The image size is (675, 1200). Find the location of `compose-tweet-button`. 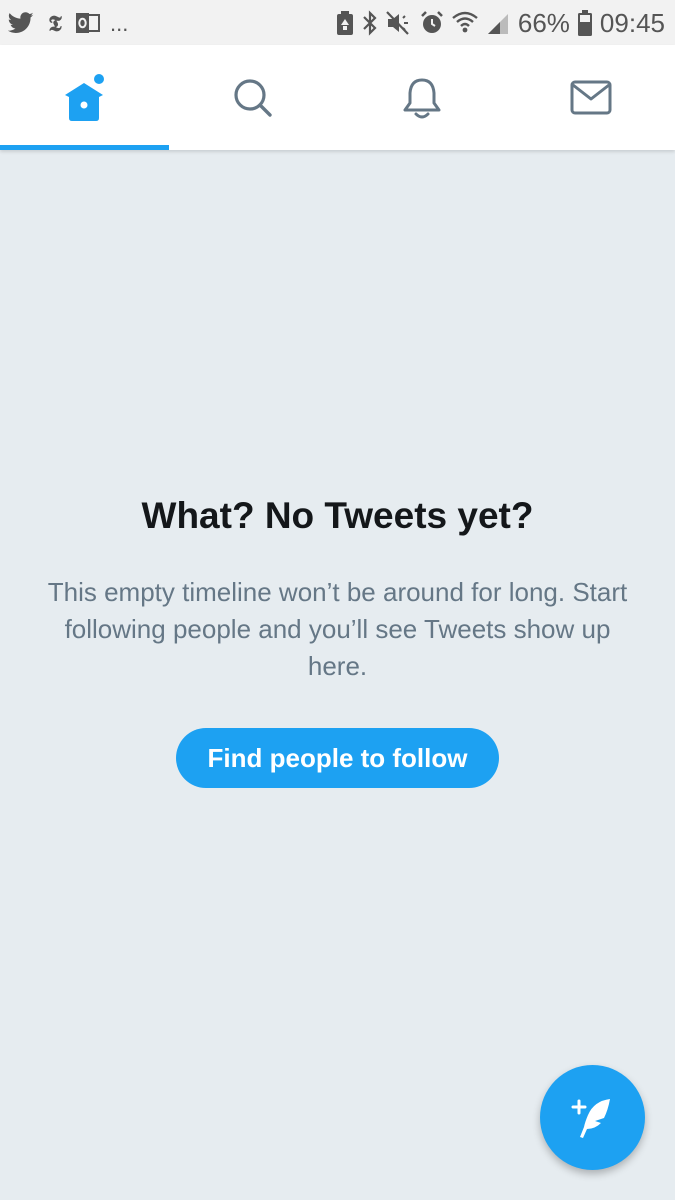

compose-tweet-button is located at coordinates (592, 1117).